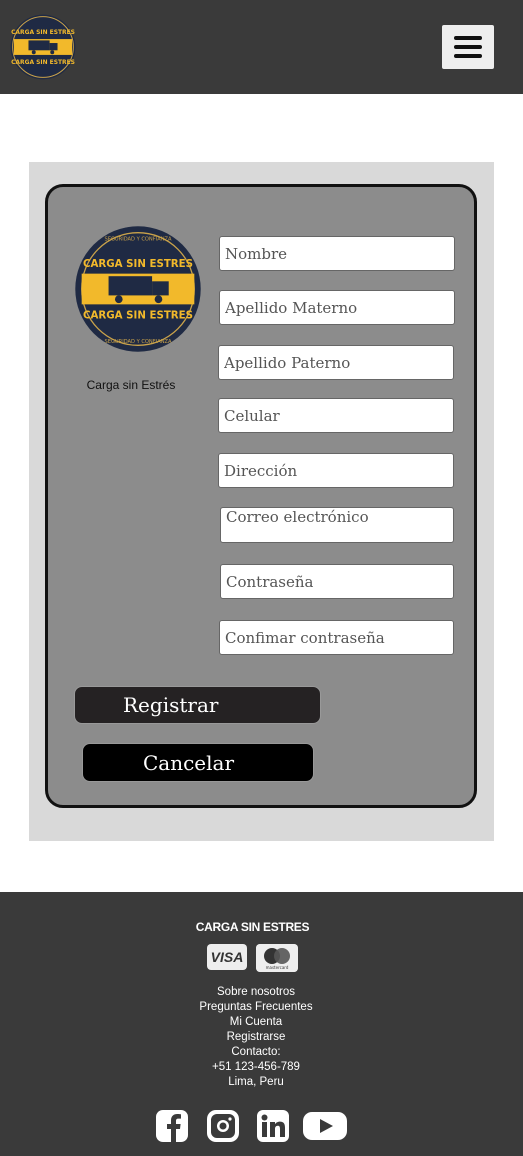 This screenshot has width=523, height=1156. Describe the element at coordinates (336, 415) in the screenshot. I see `celular-field` at that location.